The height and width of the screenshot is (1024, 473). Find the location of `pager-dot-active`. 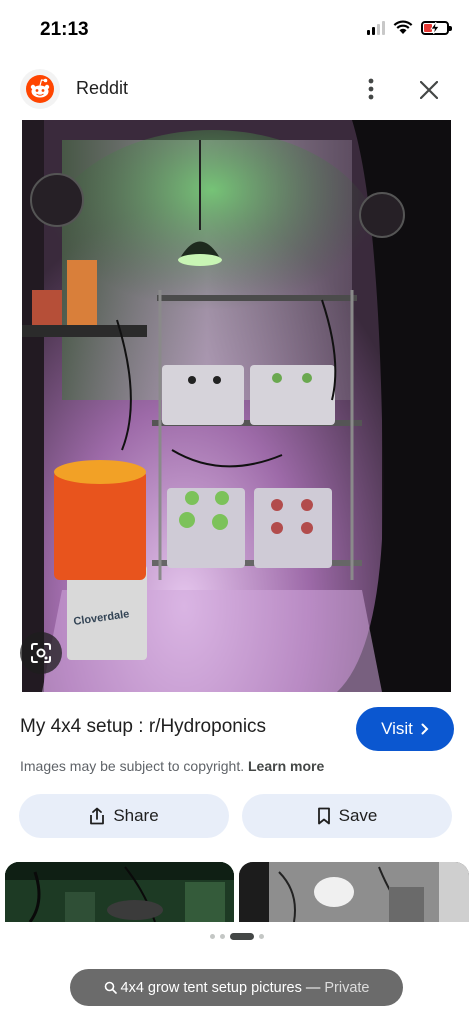

pager-dot-active is located at coordinates (241, 936).